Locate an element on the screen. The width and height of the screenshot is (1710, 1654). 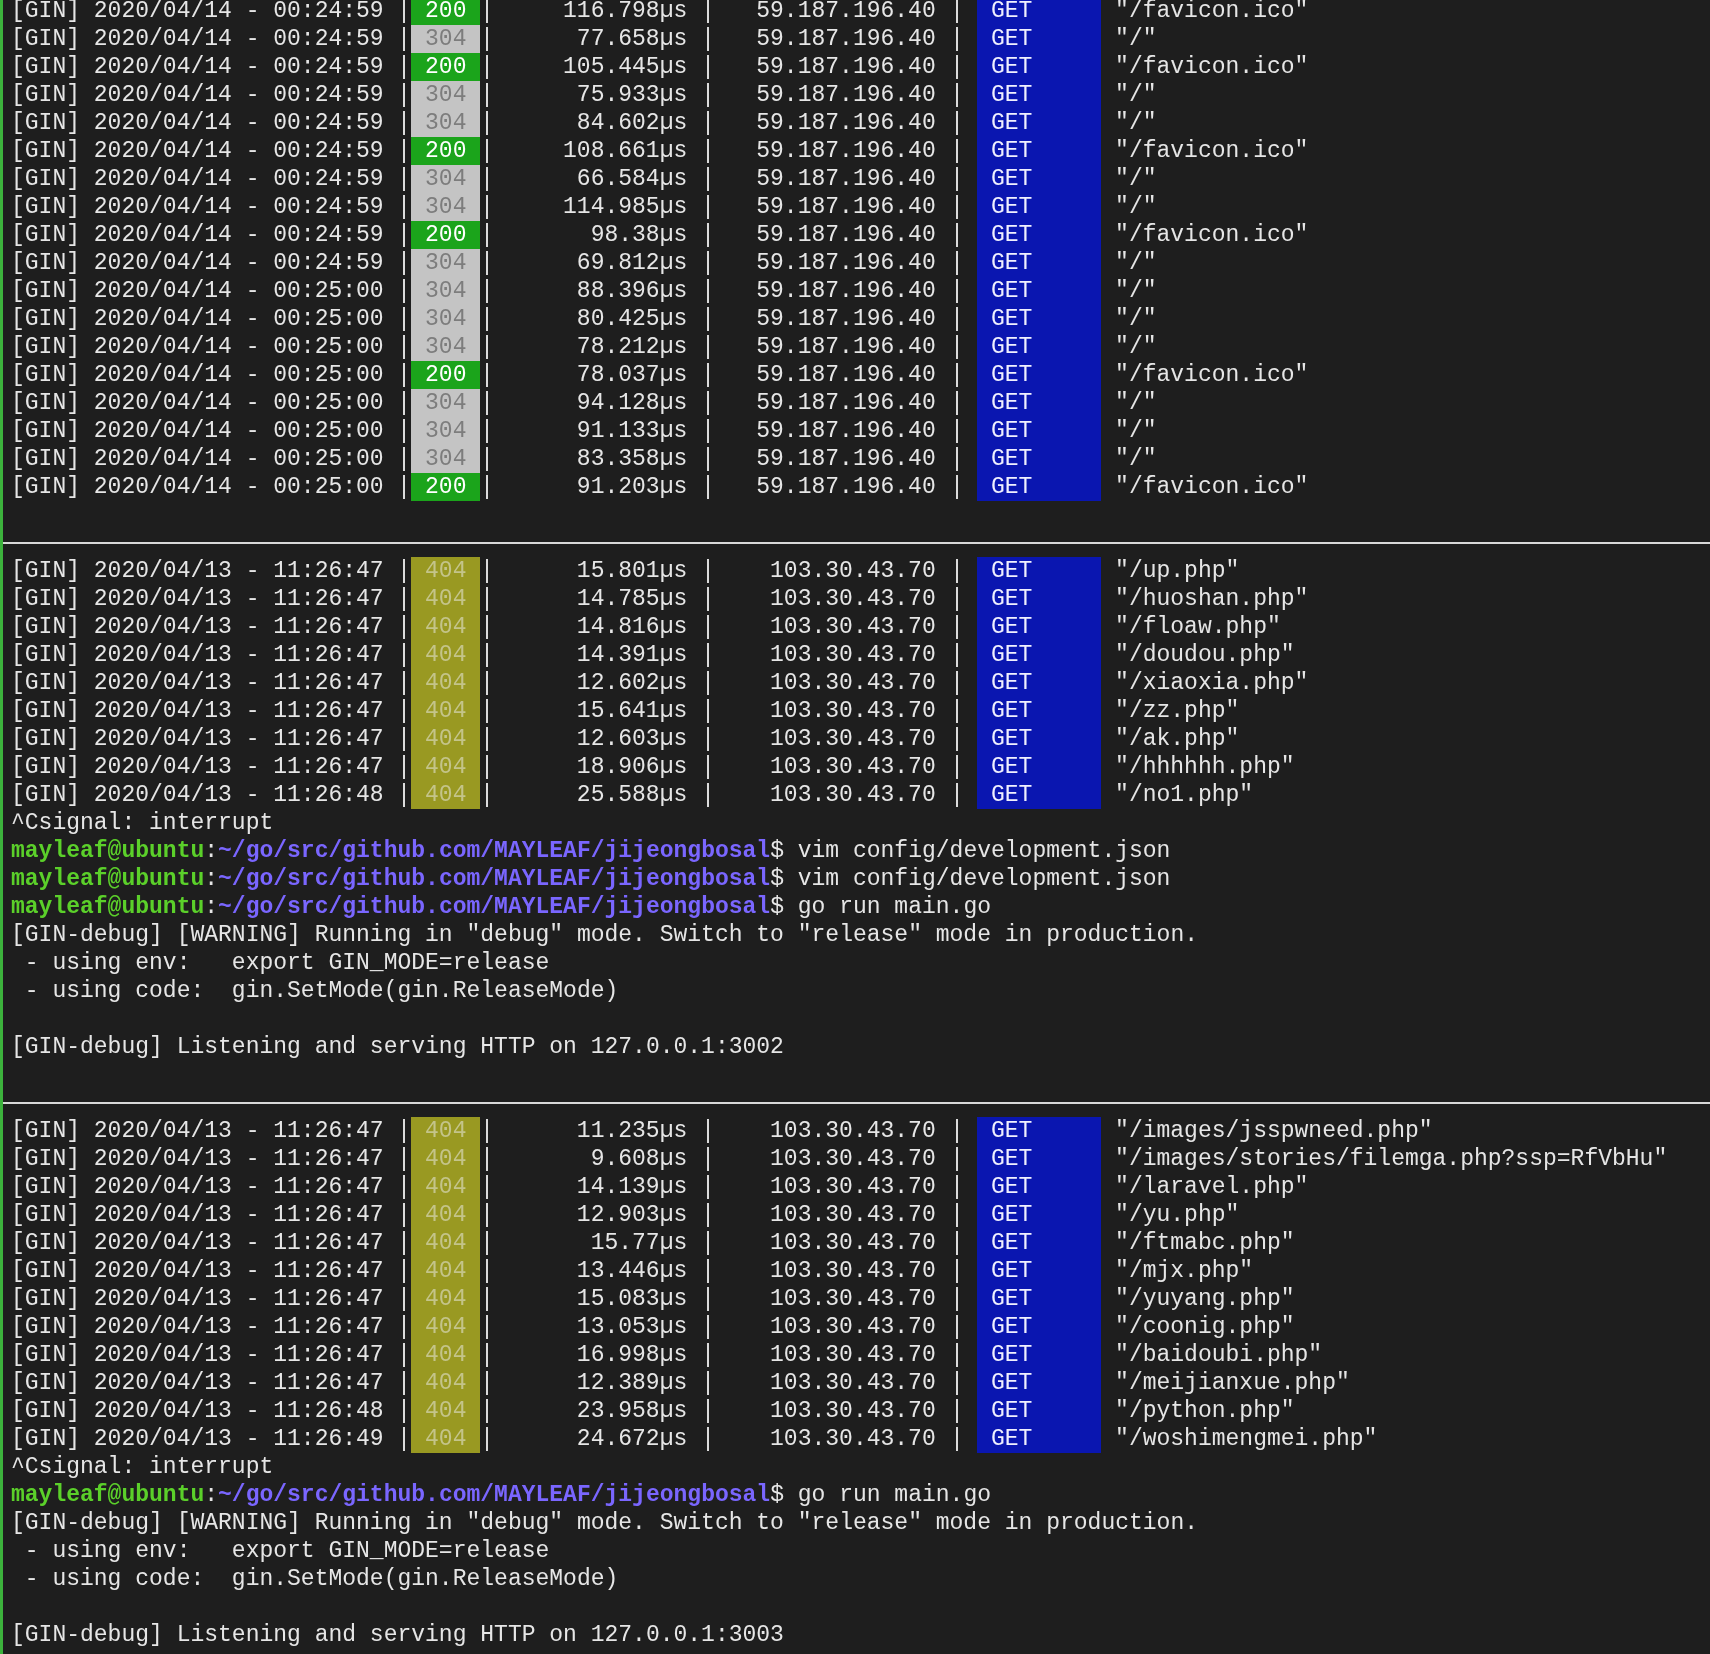
latency-text: 105.445µs is located at coordinates (625, 67).